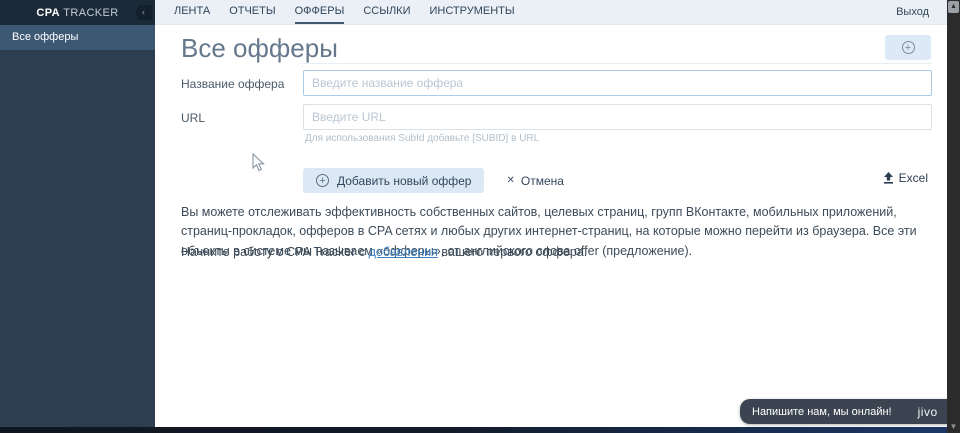 The width and height of the screenshot is (960, 433). Describe the element at coordinates (233, 84) in the screenshot. I see `offer-name-label: Название оффера` at that location.